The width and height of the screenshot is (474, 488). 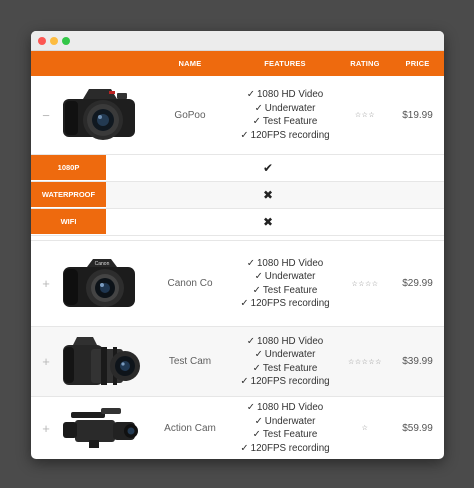 I want to click on product-price: $59.99, so click(x=417, y=428).